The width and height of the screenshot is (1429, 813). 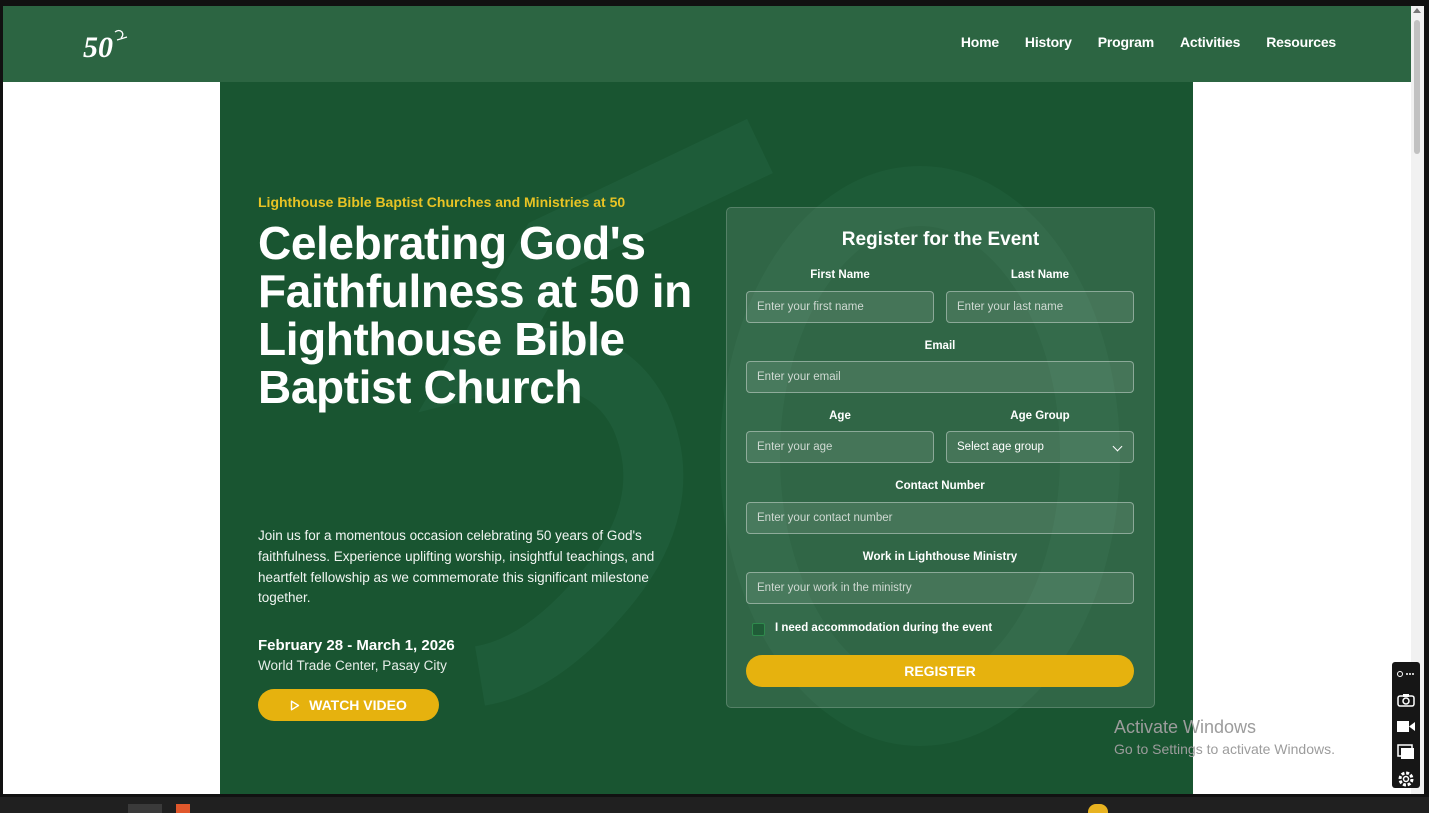 I want to click on event-date: February 28 - March 1, 2026, so click(x=356, y=645).